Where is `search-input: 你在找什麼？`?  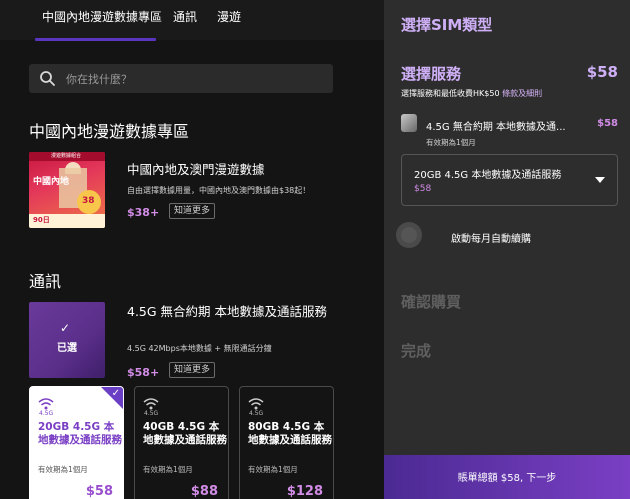
search-input: 你在找什麼？ is located at coordinates (99, 79).